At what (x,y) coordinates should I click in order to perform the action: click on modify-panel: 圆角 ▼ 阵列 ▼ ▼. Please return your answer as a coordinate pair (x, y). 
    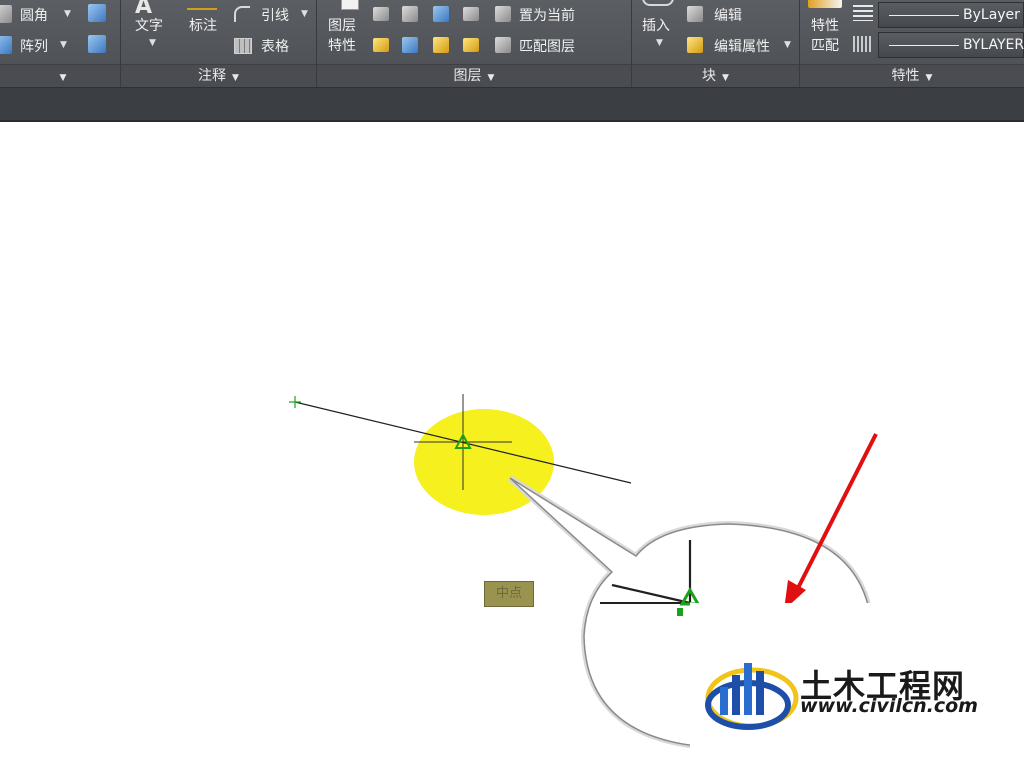
    Looking at the image, I should click on (60, 43).